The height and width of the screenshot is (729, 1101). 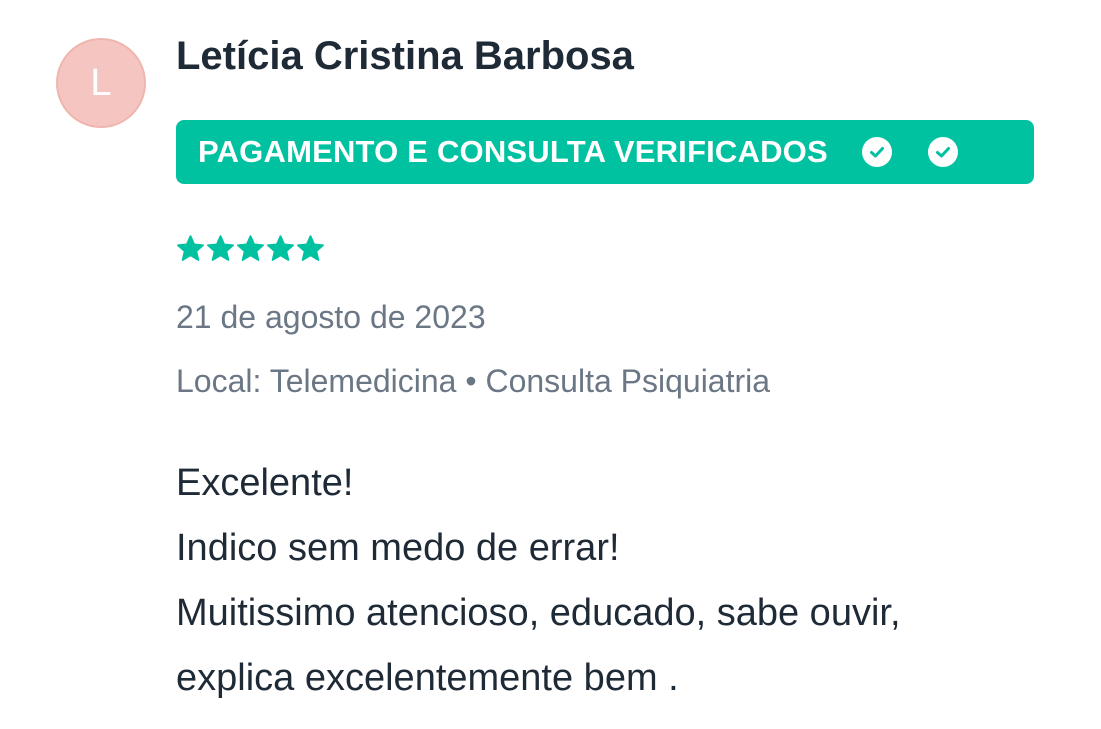 I want to click on avatar: L, so click(x=101, y=83).